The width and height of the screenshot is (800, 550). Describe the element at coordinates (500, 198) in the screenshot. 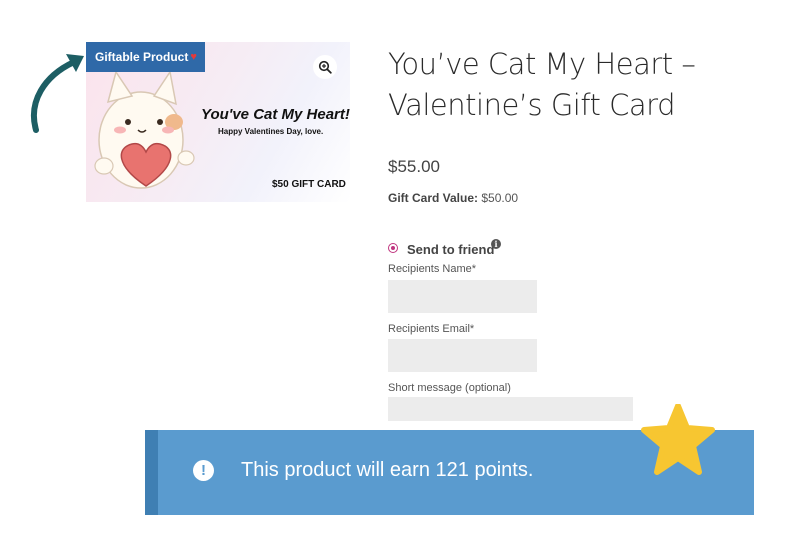

I see `gift-card-value-amount: $50.00` at that location.